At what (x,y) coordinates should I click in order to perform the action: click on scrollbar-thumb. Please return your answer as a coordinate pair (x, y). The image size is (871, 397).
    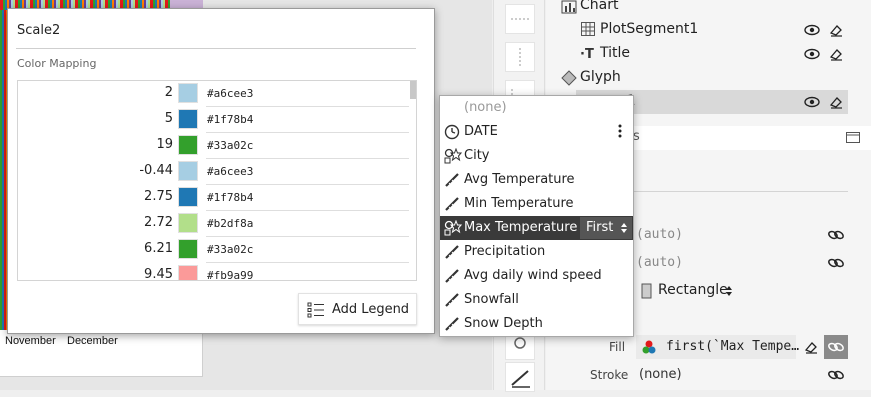
    Looking at the image, I should click on (413, 90).